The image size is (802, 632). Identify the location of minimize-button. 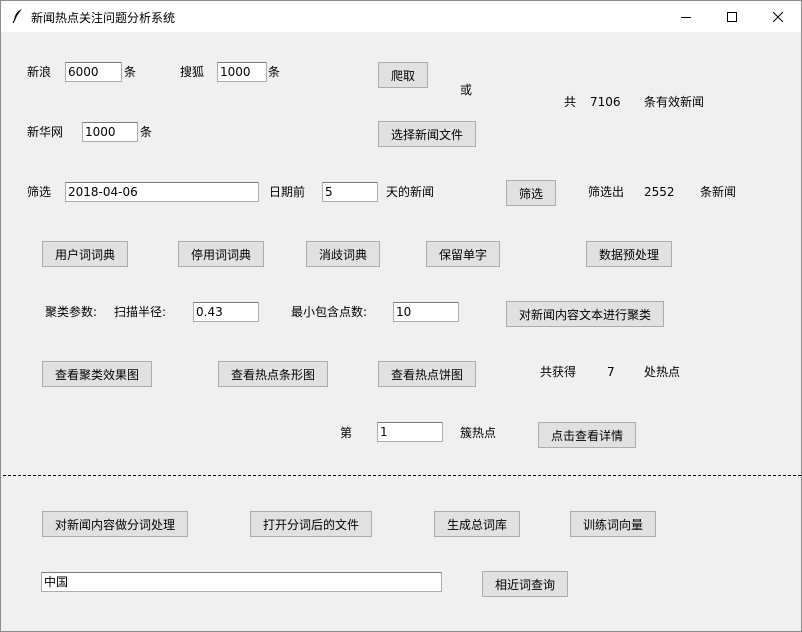
(686, 16).